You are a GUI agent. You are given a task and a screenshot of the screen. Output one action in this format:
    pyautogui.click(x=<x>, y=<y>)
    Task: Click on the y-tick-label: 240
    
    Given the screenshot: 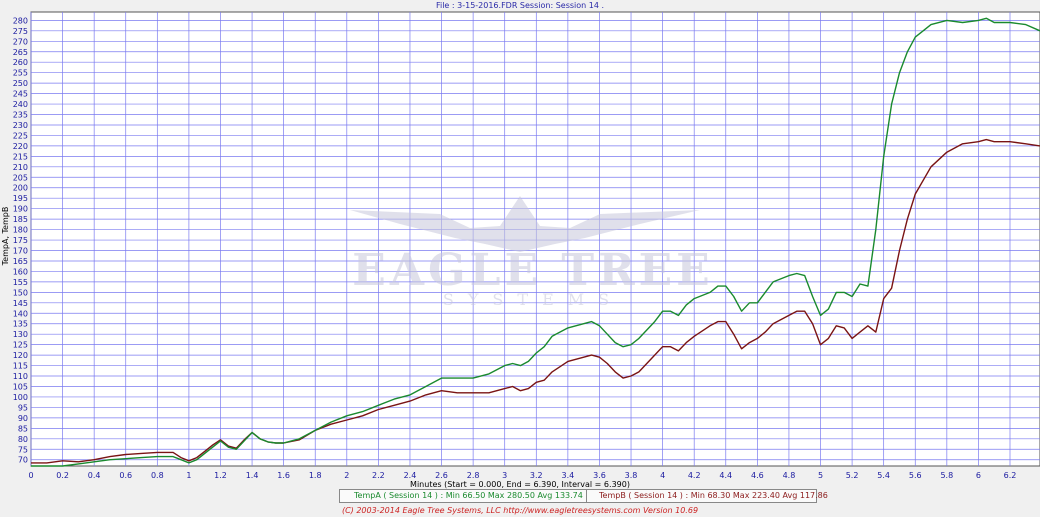 What is the action you would take?
    pyautogui.click(x=20, y=104)
    